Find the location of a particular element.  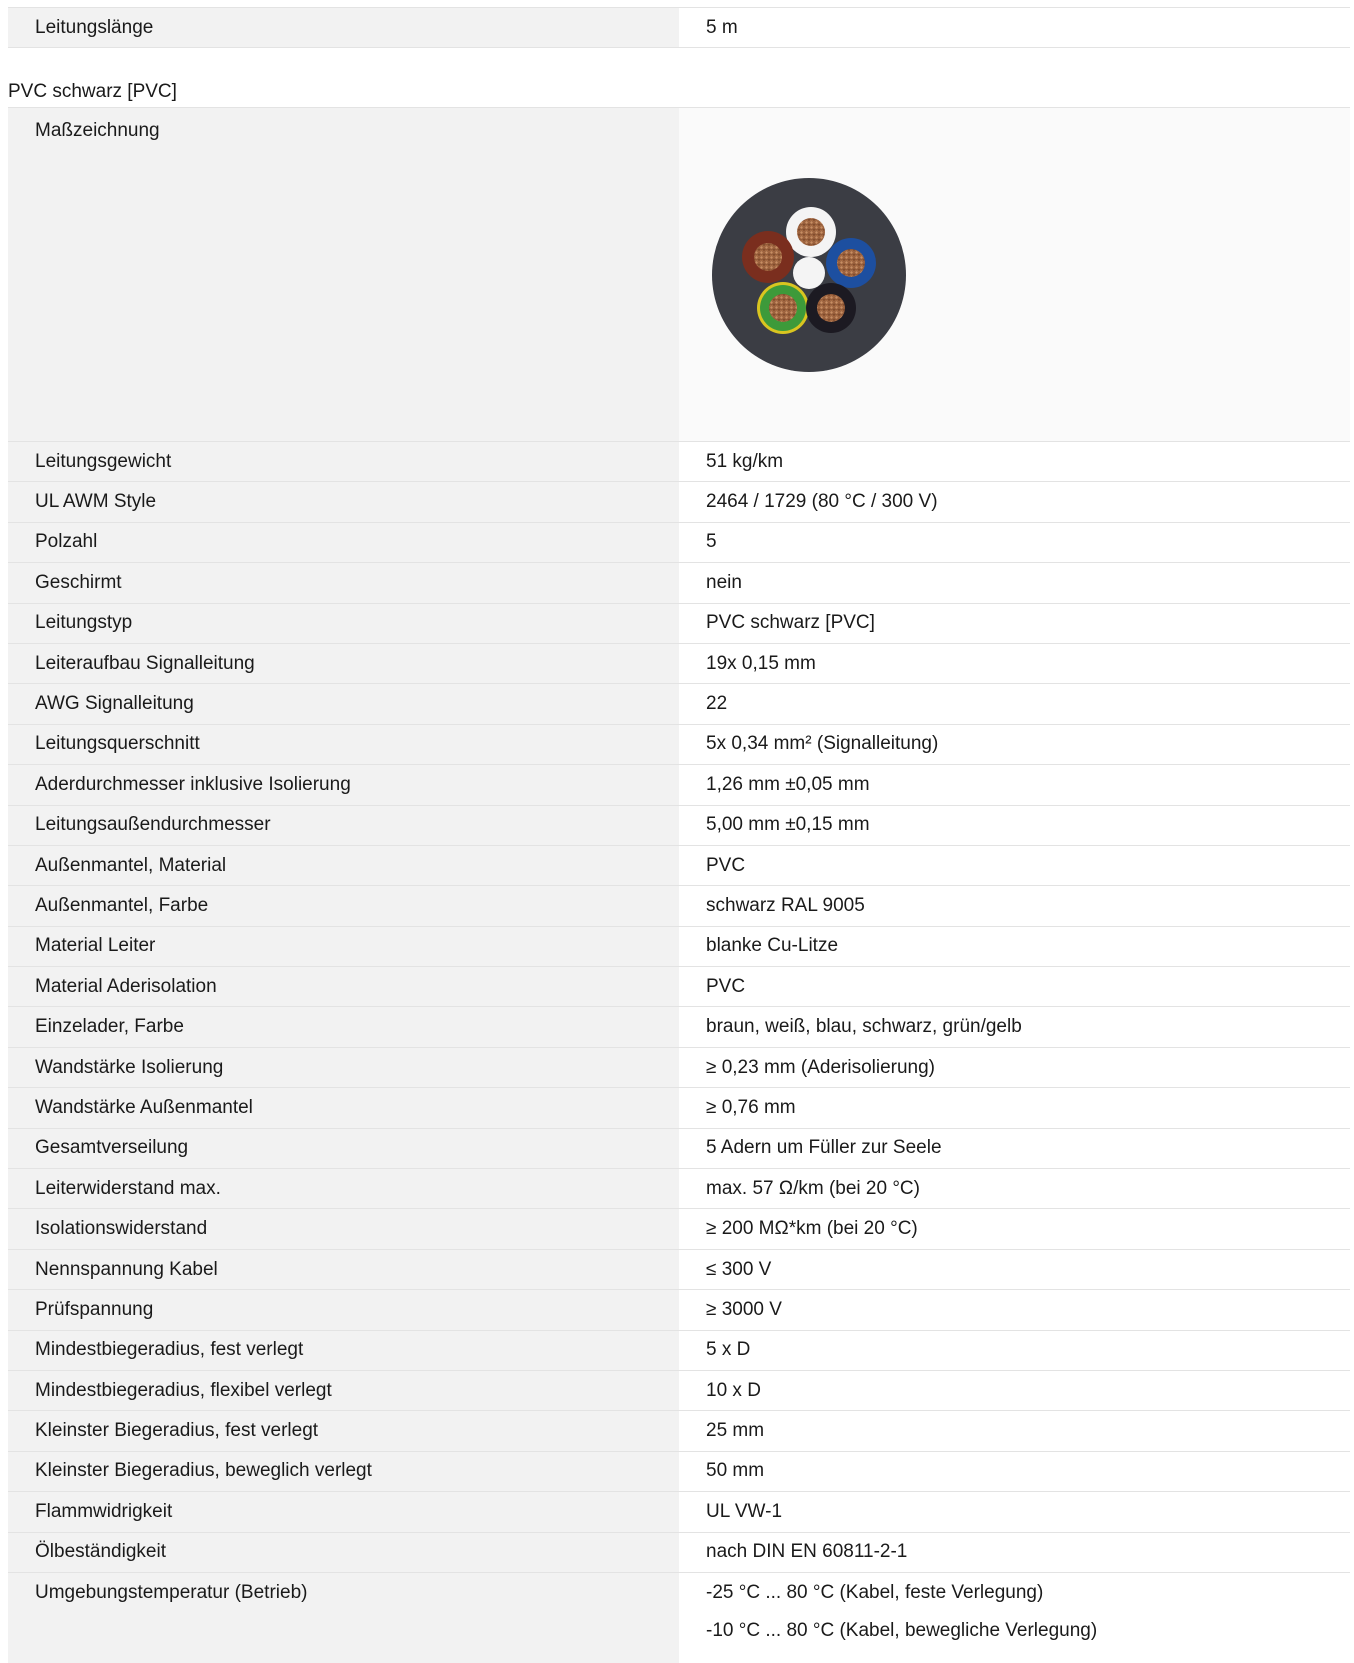

row-value: ≥ 0,76 mm is located at coordinates (751, 1107).